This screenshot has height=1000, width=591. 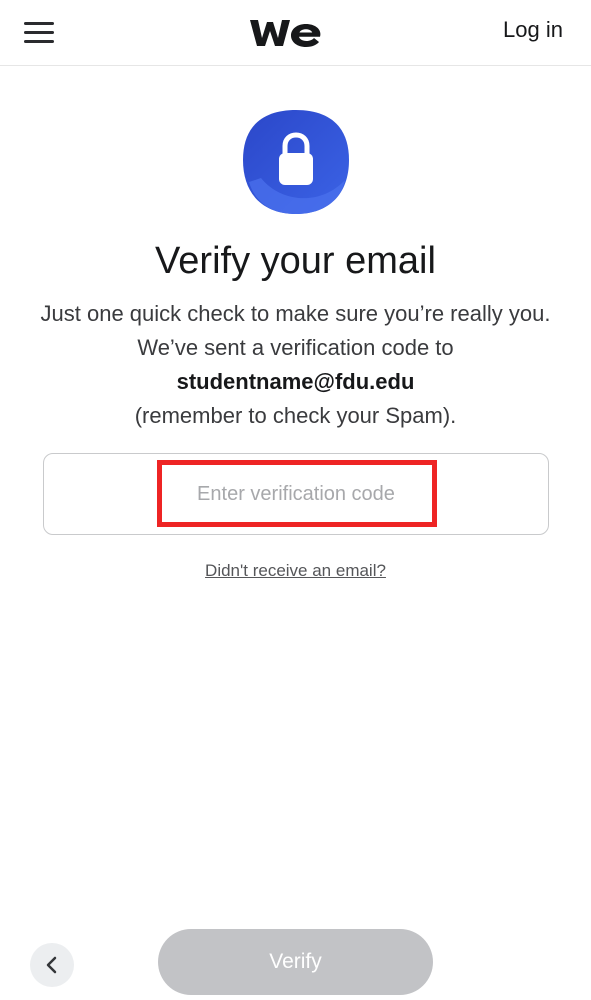 What do you see at coordinates (285, 32) in the screenshot?
I see `we-logo` at bounding box center [285, 32].